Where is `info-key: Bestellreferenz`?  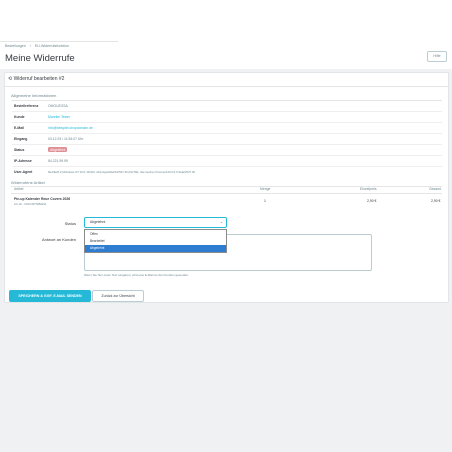
info-key: Bestellreferenz is located at coordinates (26, 106).